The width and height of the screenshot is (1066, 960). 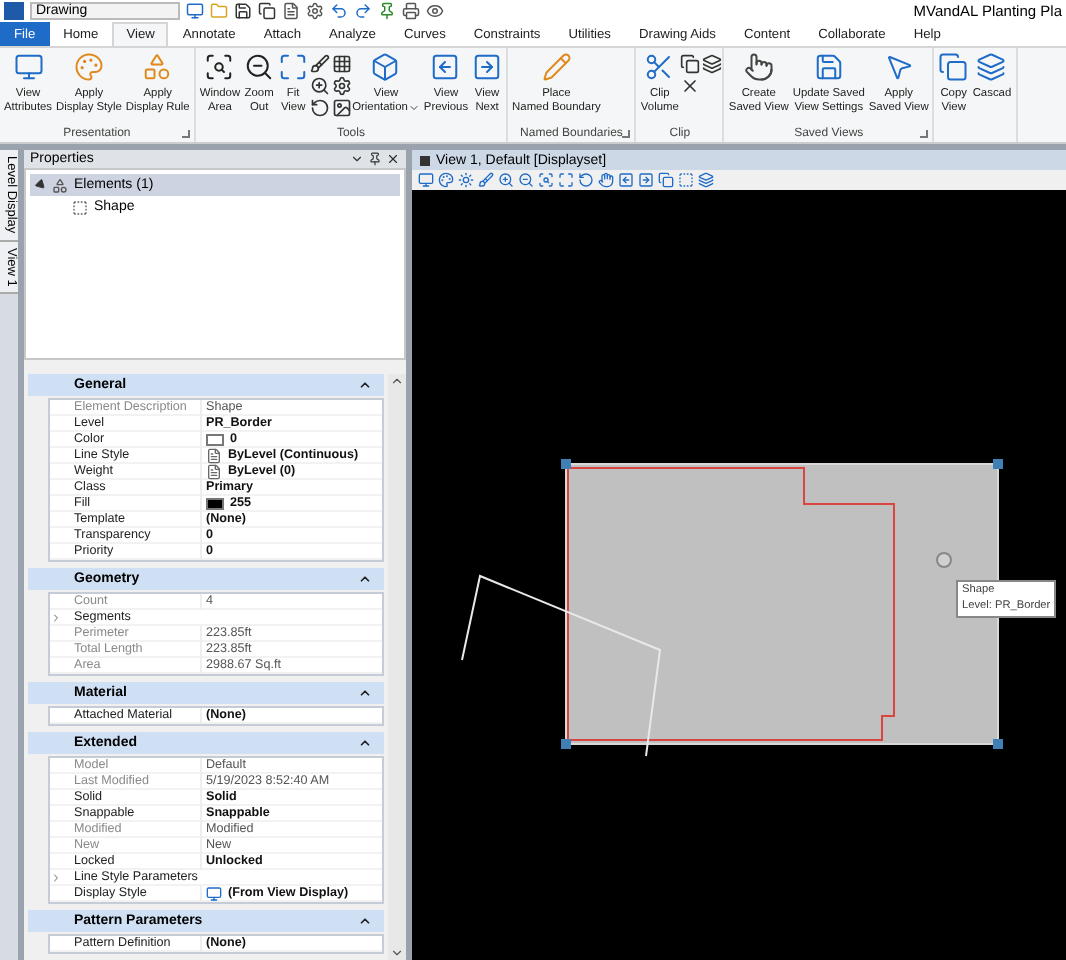 I want to click on redo-icon, so click(x=363, y=11).